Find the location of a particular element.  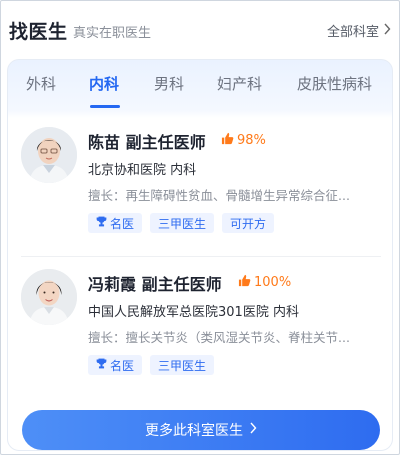

section-header: 找医生 真实在职医生 全部科室 is located at coordinates (200, 30).